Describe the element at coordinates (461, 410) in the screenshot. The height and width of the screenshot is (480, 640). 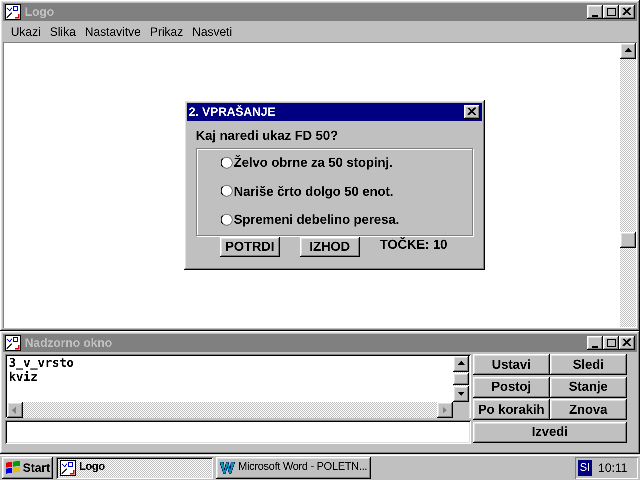
I see `scrollbar-corner` at that location.